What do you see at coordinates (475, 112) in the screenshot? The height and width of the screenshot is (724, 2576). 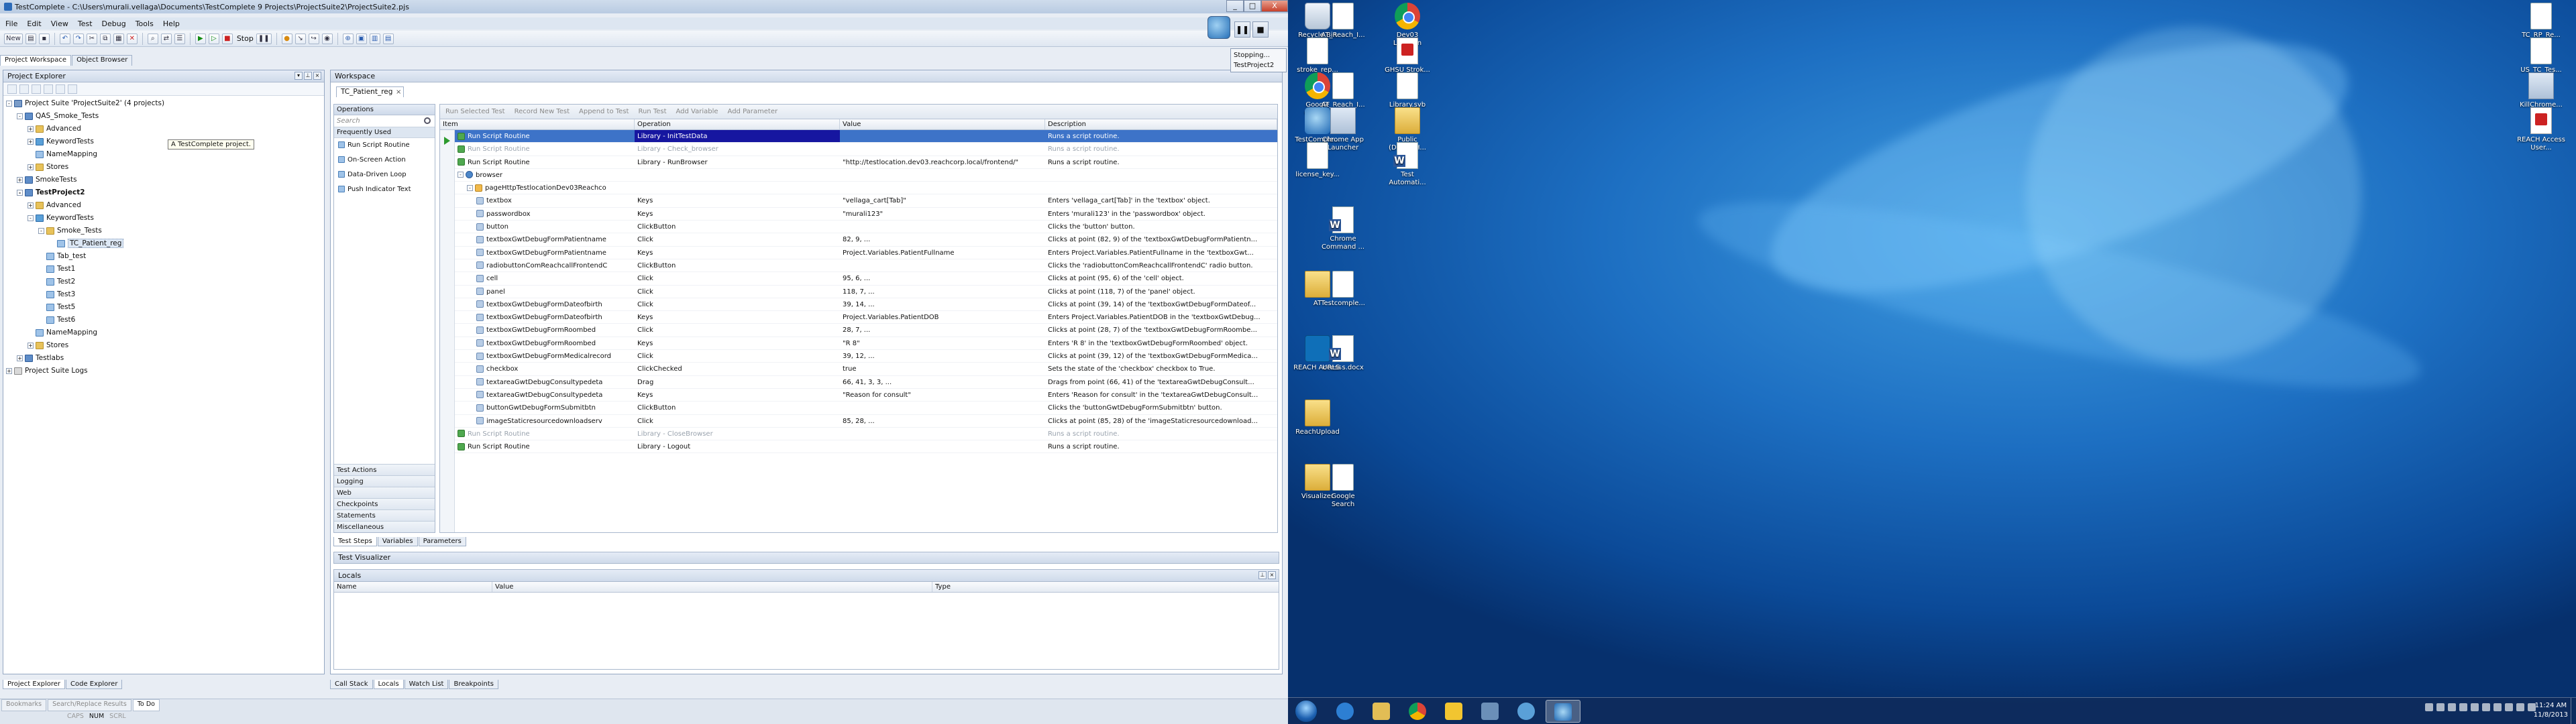 I see `run-selected-test-button: Run Selected Test` at bounding box center [475, 112].